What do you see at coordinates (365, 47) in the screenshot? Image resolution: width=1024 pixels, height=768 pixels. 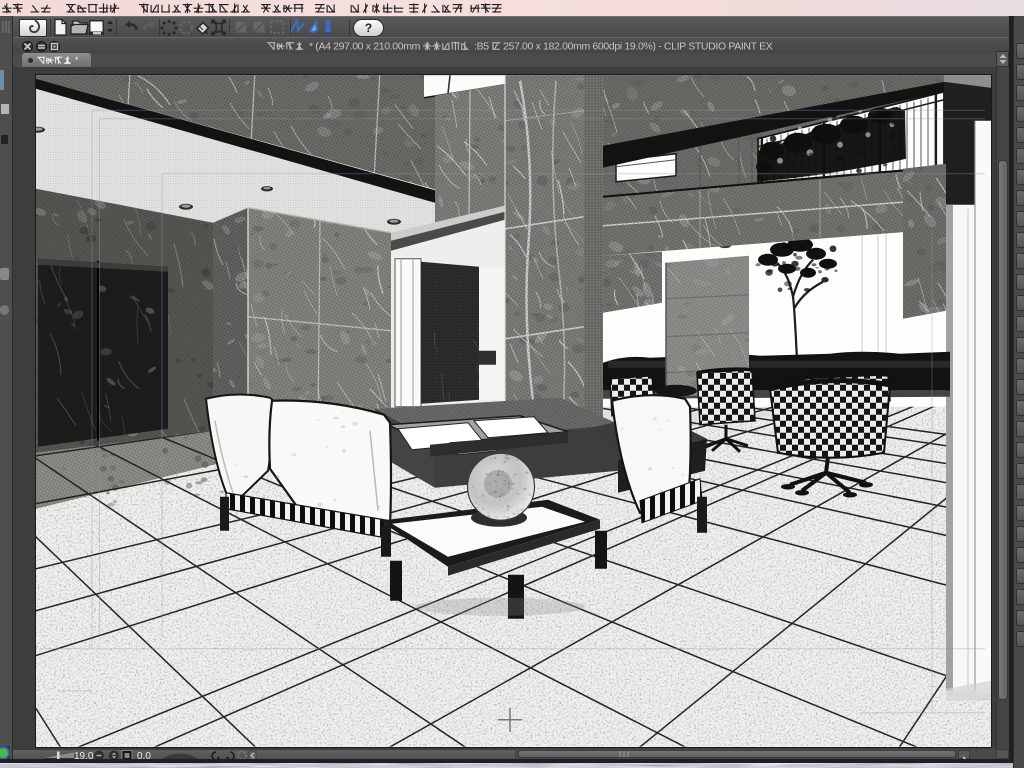 I see `svg-text: * (A4 297.00 x 210.00mm` at bounding box center [365, 47].